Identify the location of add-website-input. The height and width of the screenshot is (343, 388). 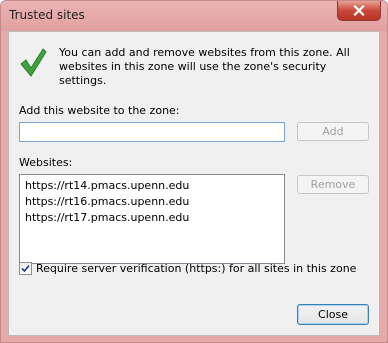
(152, 132).